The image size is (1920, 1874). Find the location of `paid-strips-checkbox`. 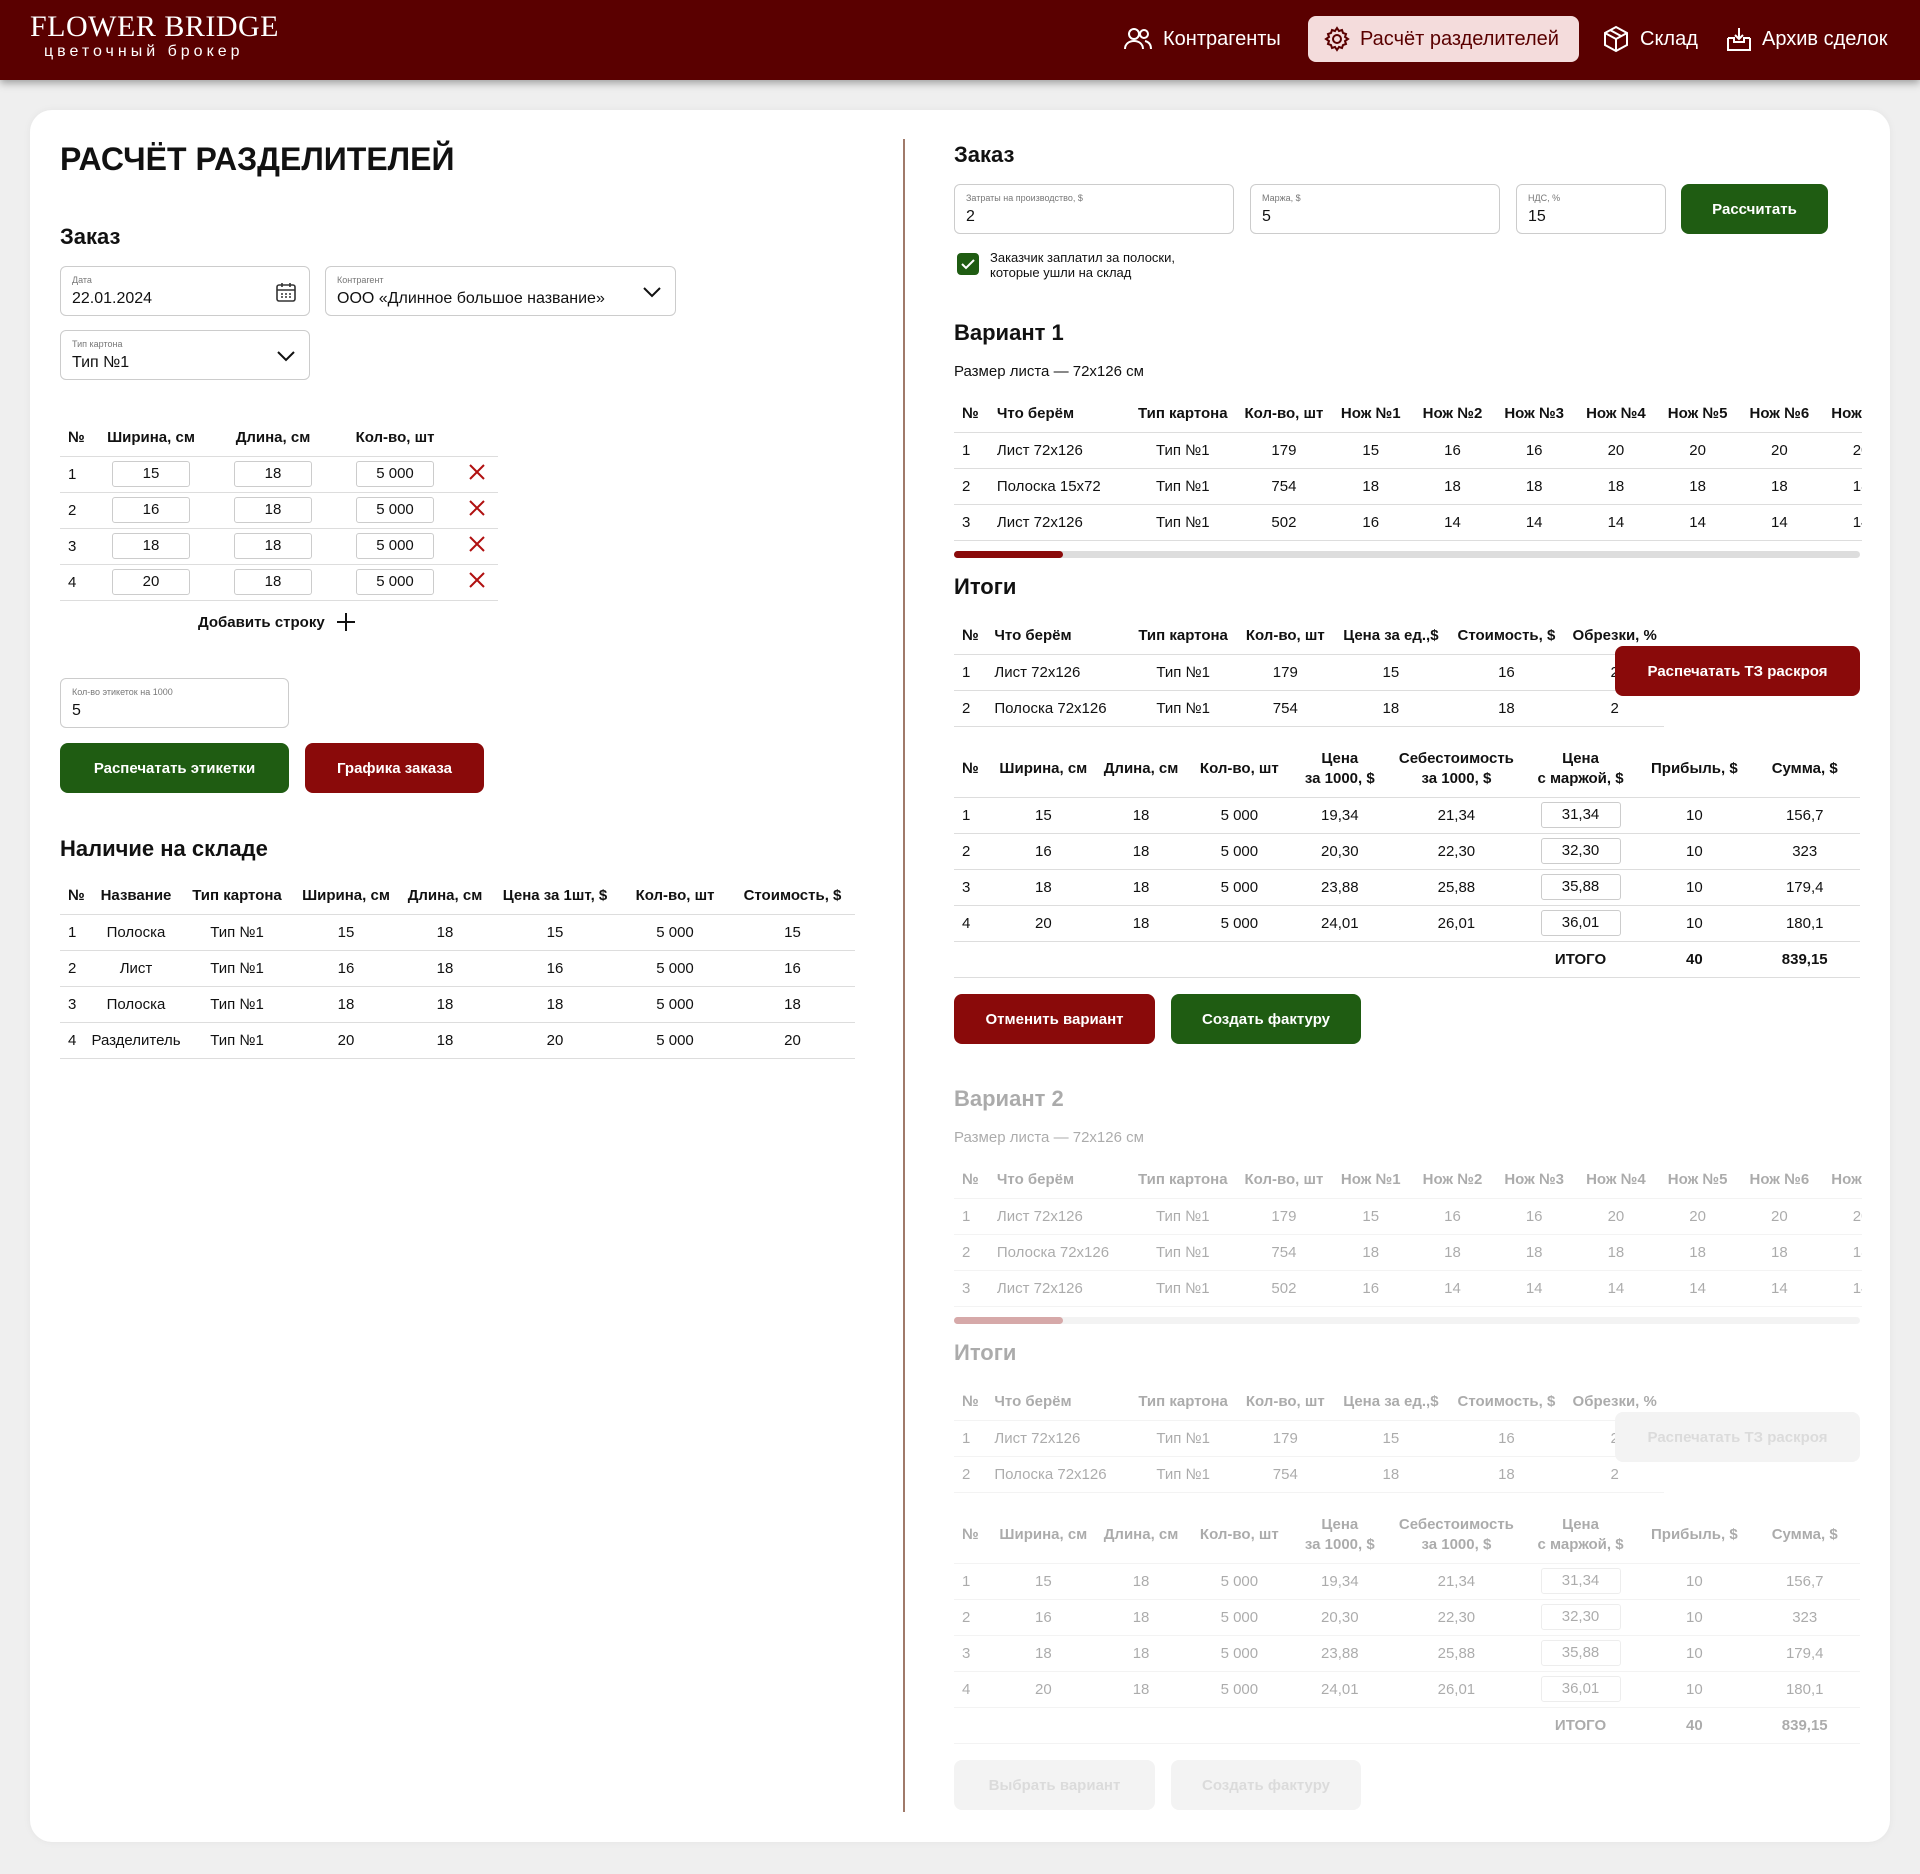

paid-strips-checkbox is located at coordinates (968, 264).